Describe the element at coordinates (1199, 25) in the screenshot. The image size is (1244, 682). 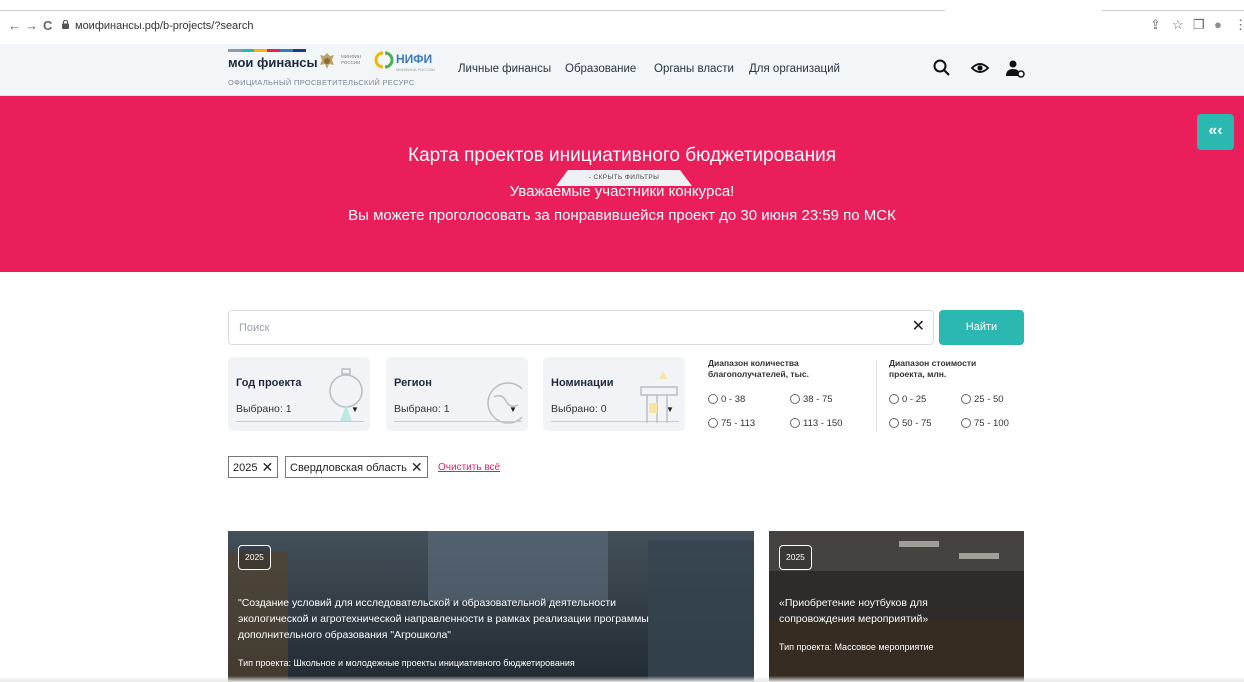
I see `side-panel-icon: ❐` at that location.